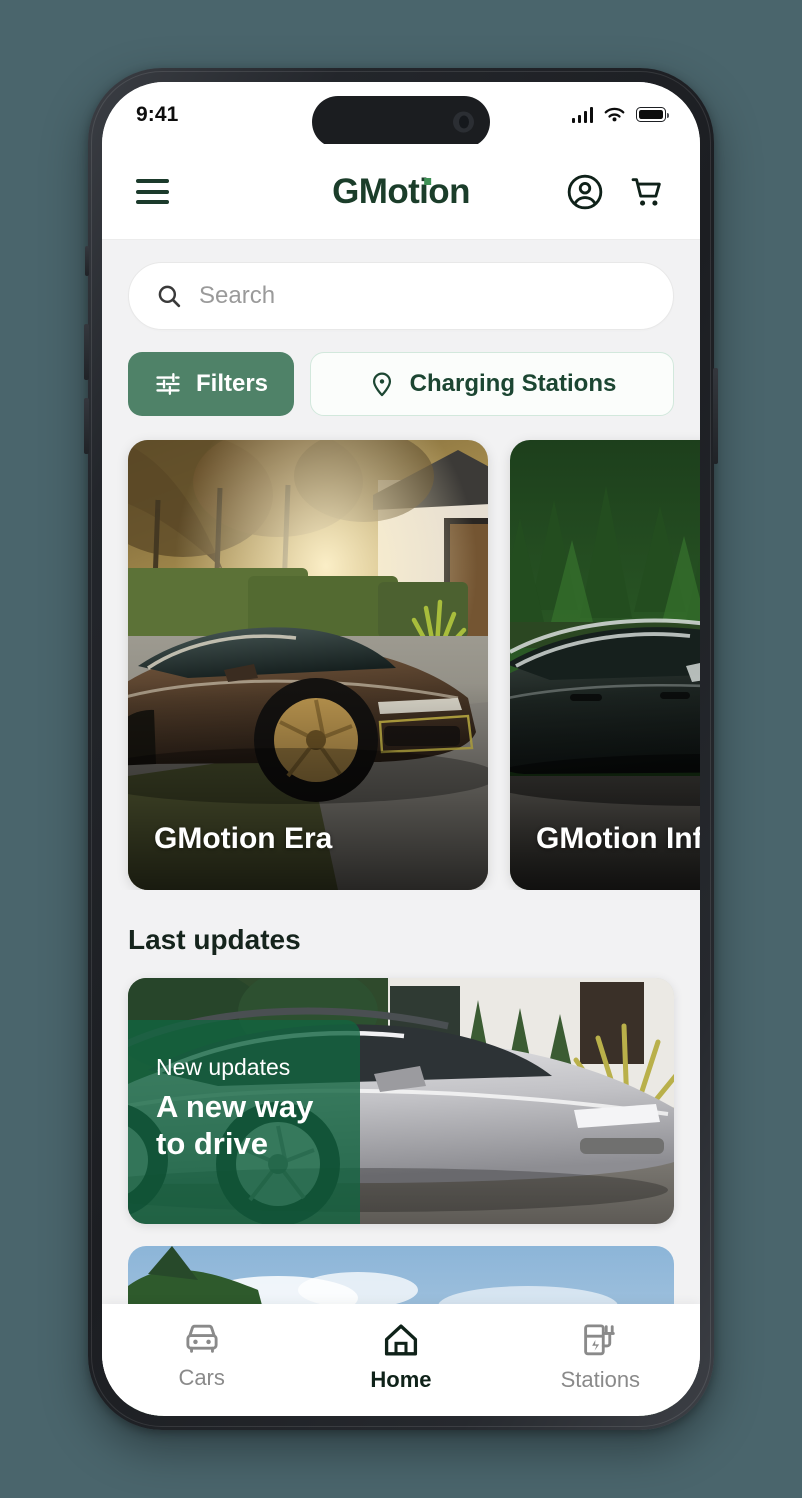 The height and width of the screenshot is (1498, 802). What do you see at coordinates (600, 1340) in the screenshot?
I see `charging-station-icon` at bounding box center [600, 1340].